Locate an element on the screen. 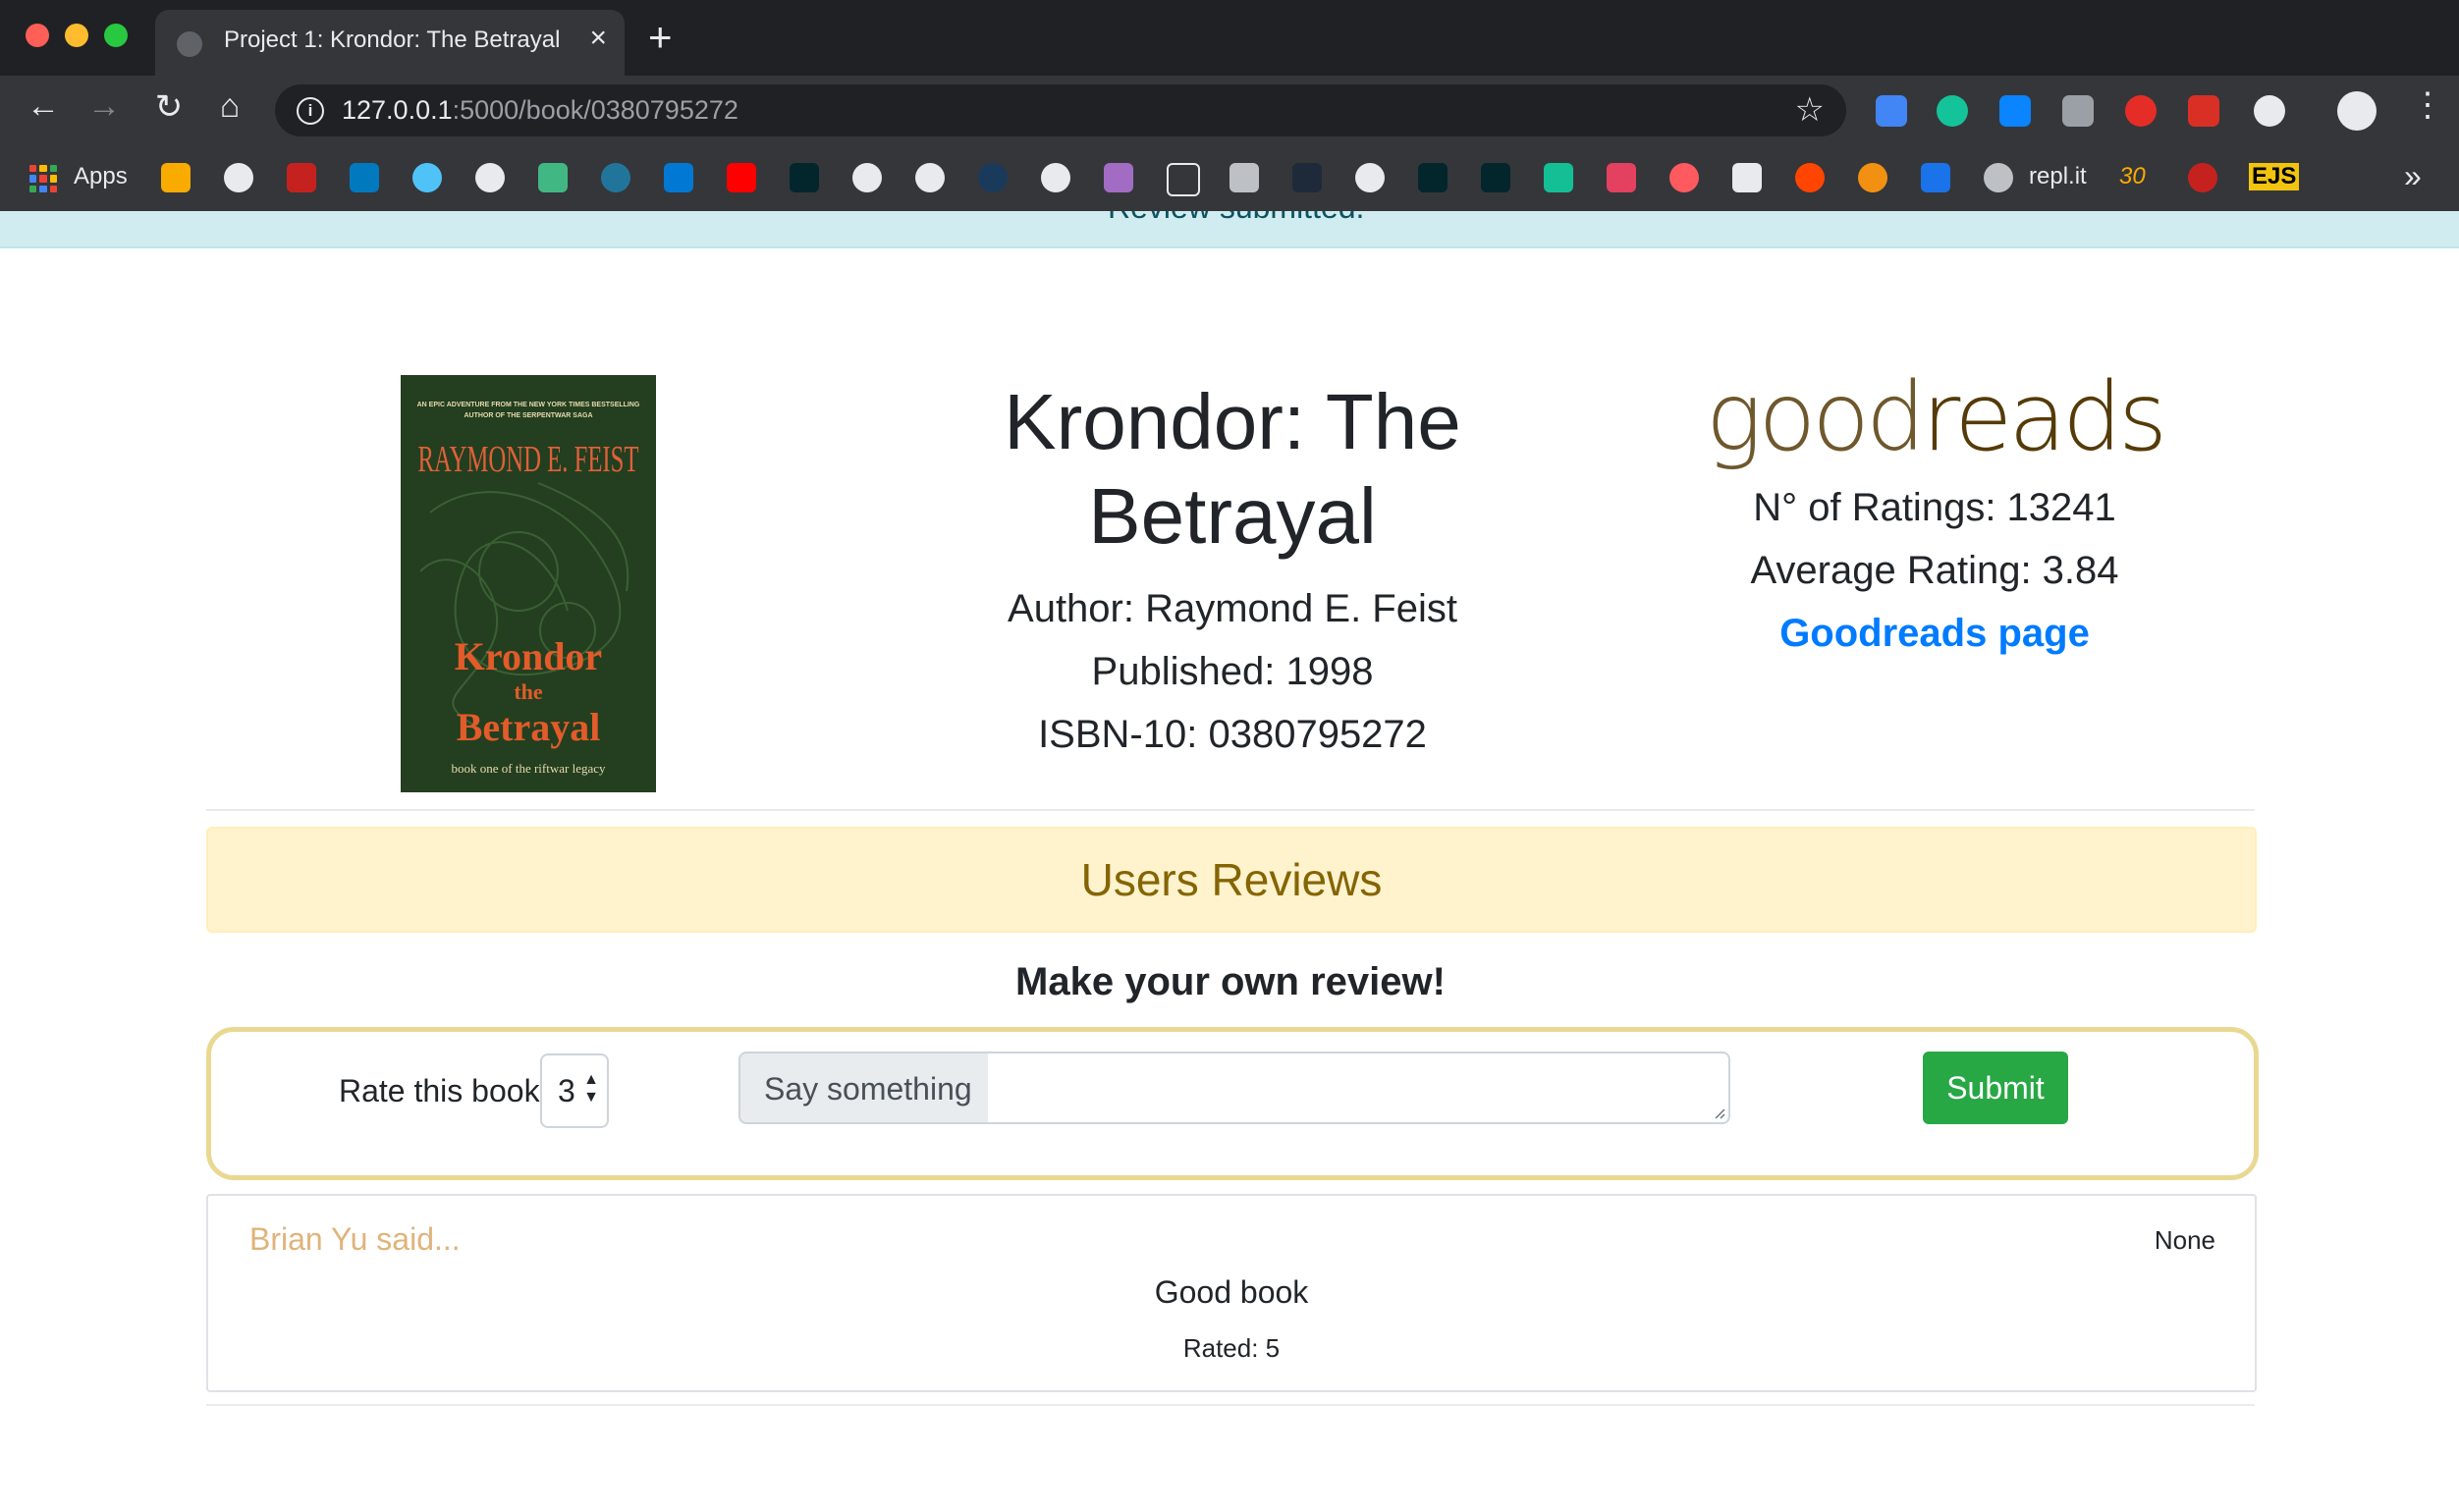  wordpress-icon is located at coordinates (615, 177).